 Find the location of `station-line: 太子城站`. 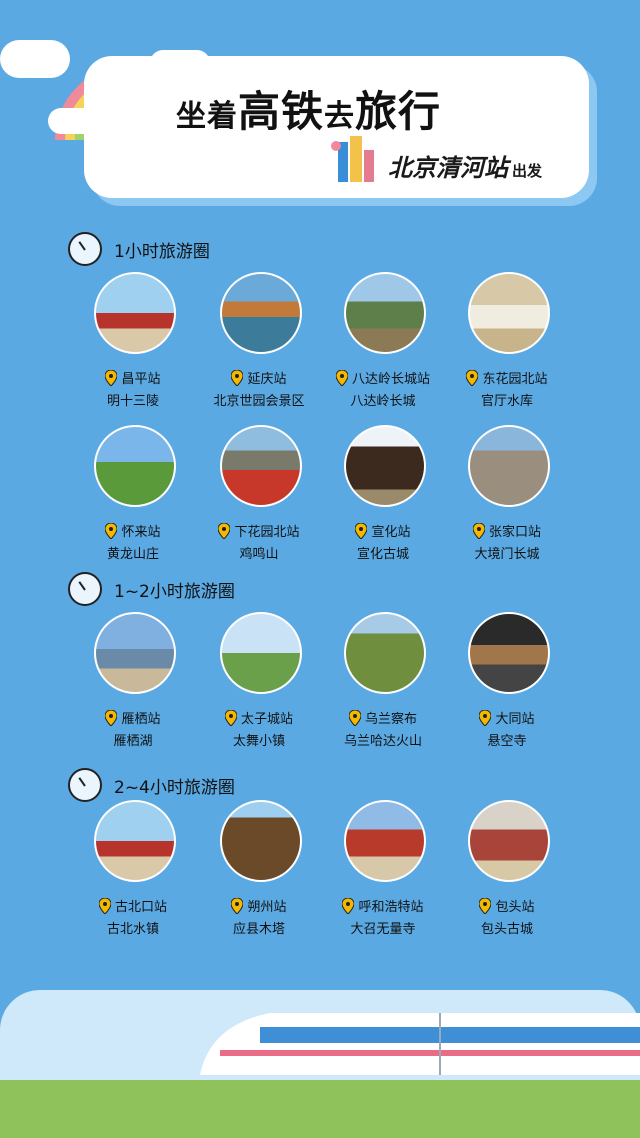

station-line: 太子城站 is located at coordinates (259, 717).